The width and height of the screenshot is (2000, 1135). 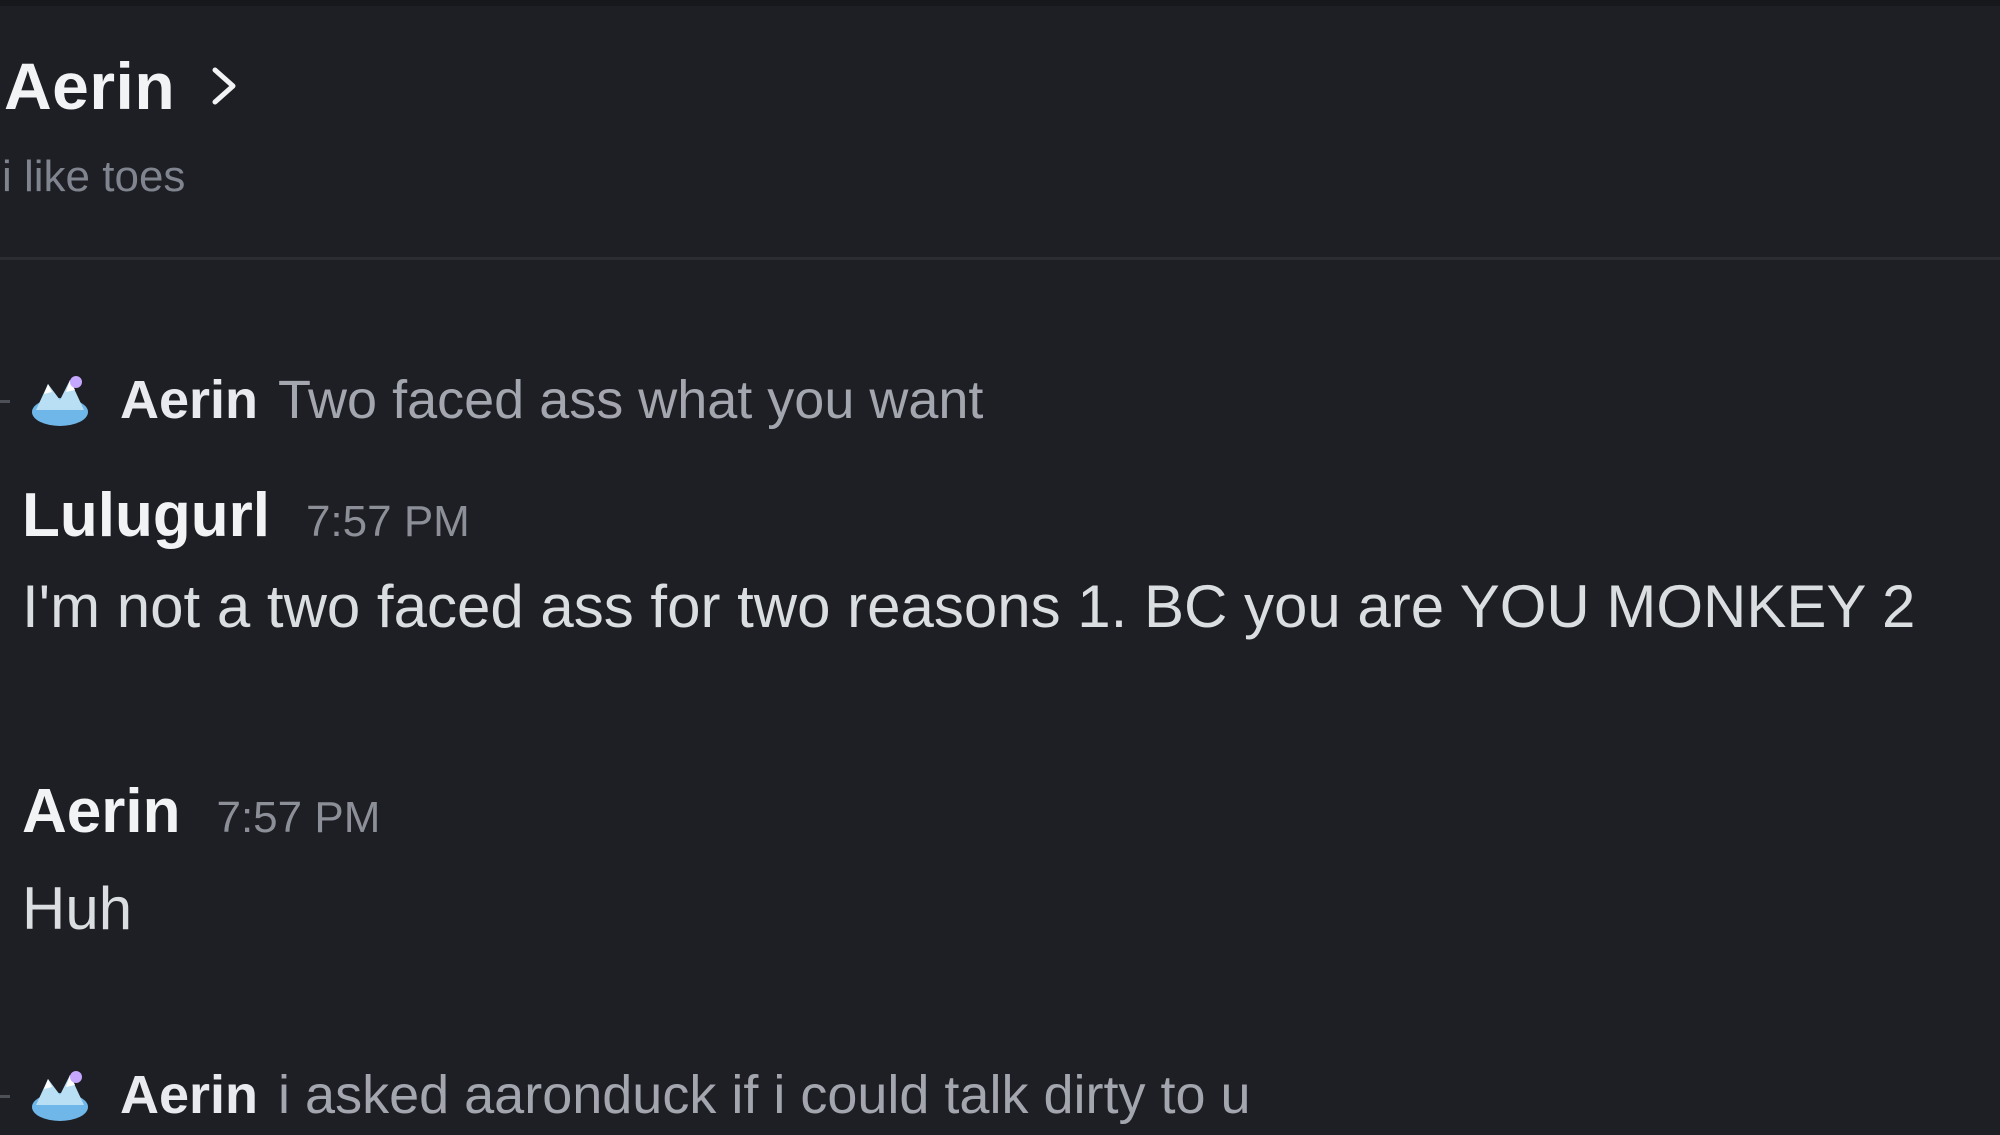 I want to click on profile-link: Aerin, so click(x=124, y=86).